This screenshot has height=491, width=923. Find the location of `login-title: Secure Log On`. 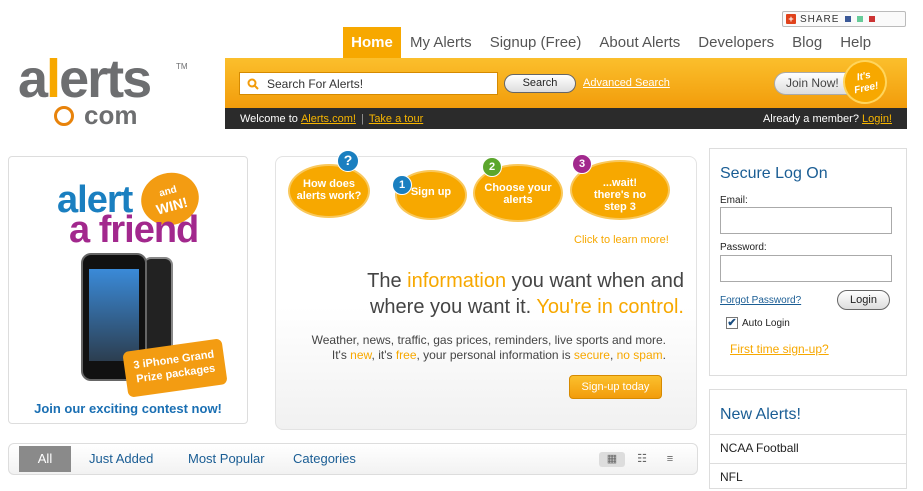

login-title: Secure Log On is located at coordinates (774, 173).